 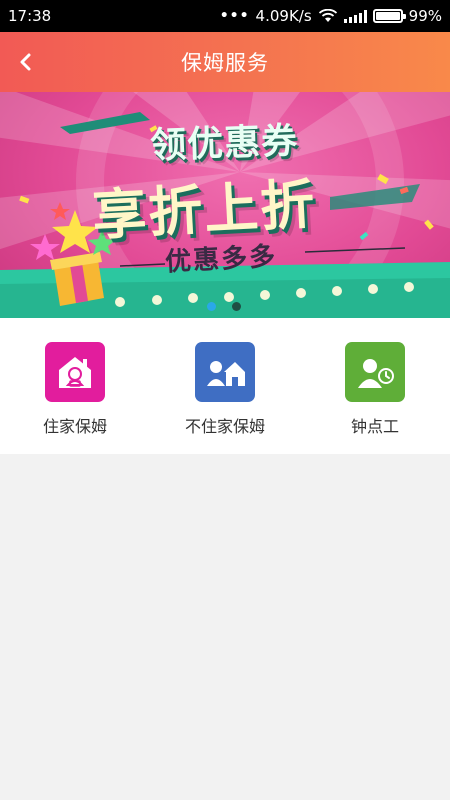 I want to click on chevron-left-icon, so click(x=25, y=62).